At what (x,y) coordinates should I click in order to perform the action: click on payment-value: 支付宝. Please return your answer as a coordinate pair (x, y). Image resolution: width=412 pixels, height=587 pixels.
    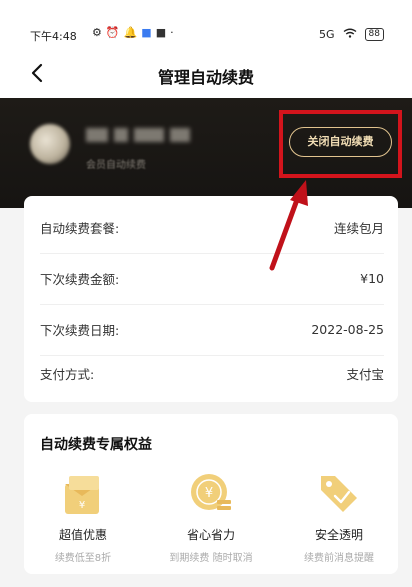
    Looking at the image, I should click on (365, 374).